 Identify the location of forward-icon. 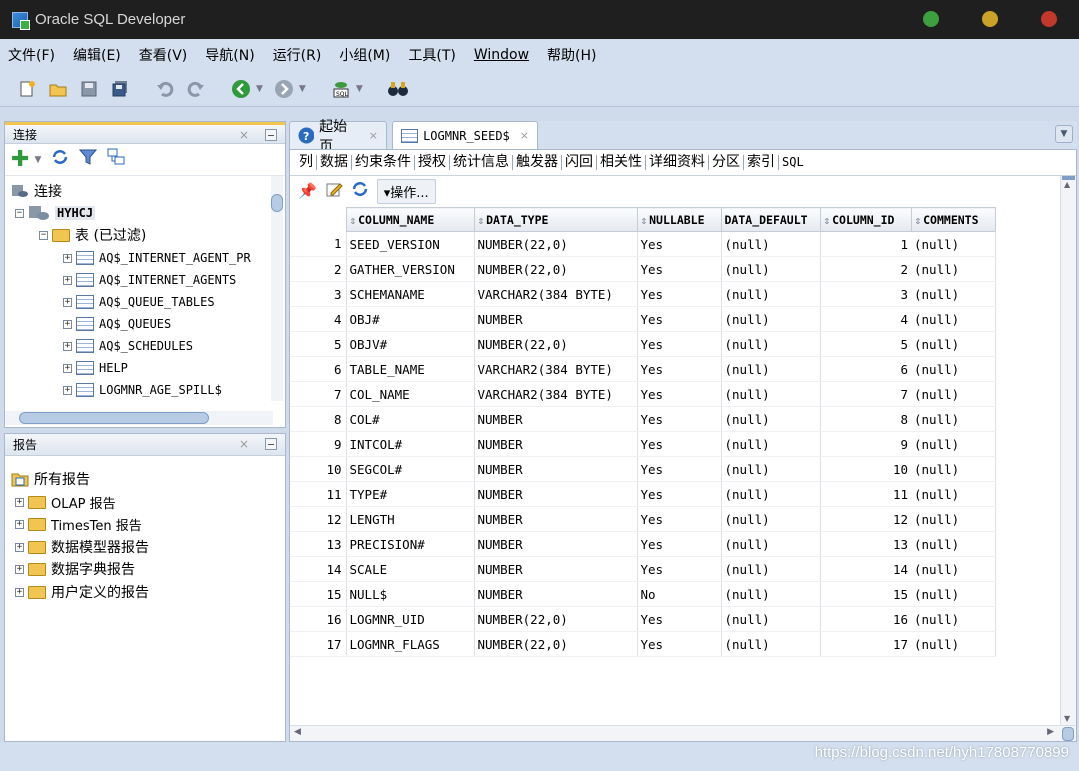
(284, 89).